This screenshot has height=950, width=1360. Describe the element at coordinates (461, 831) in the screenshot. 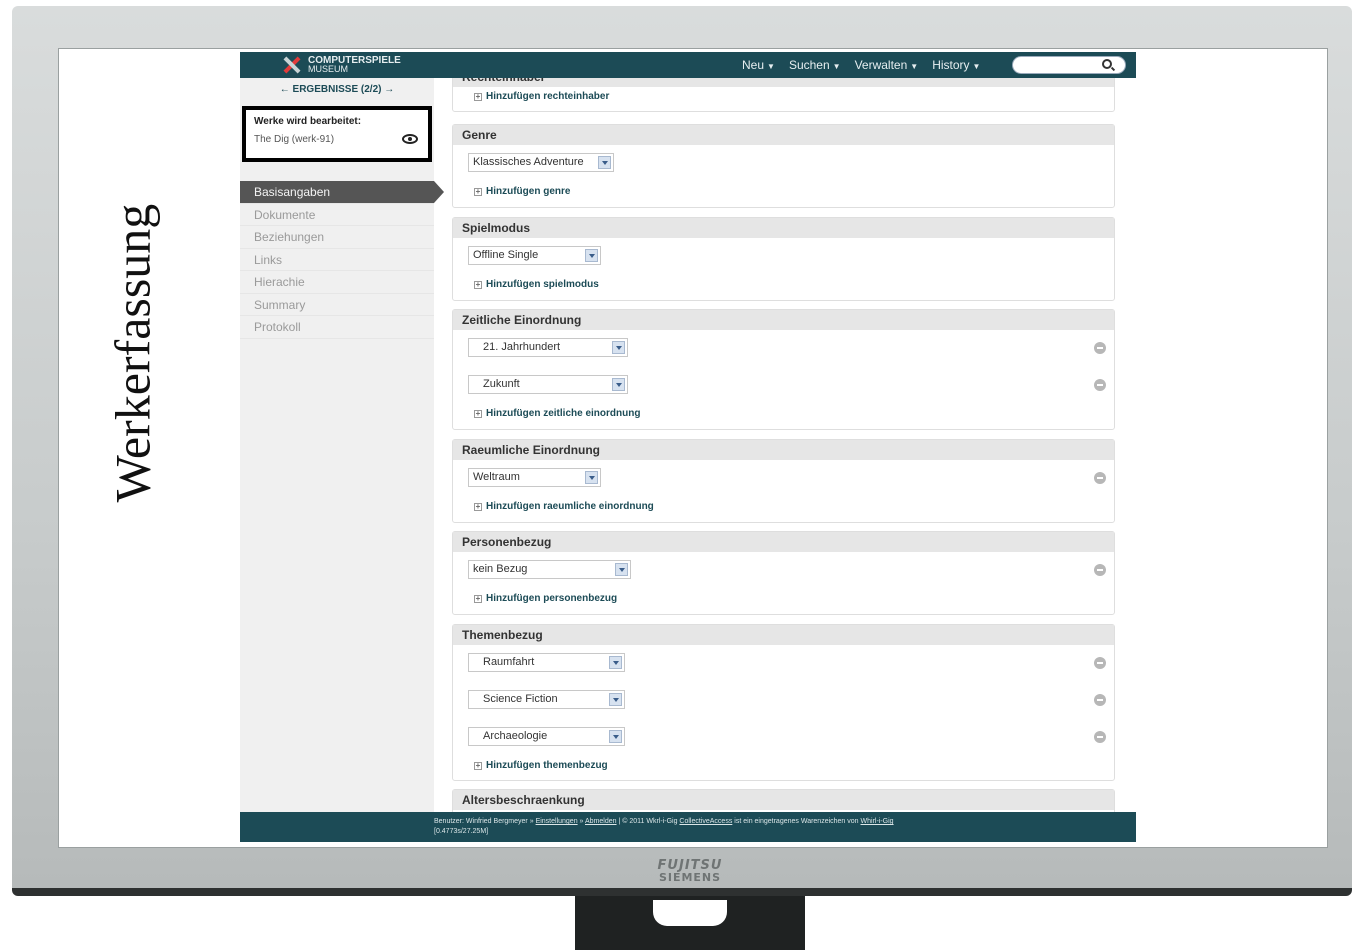

I see `footer-timing: [0.4773s/27.25M]` at that location.